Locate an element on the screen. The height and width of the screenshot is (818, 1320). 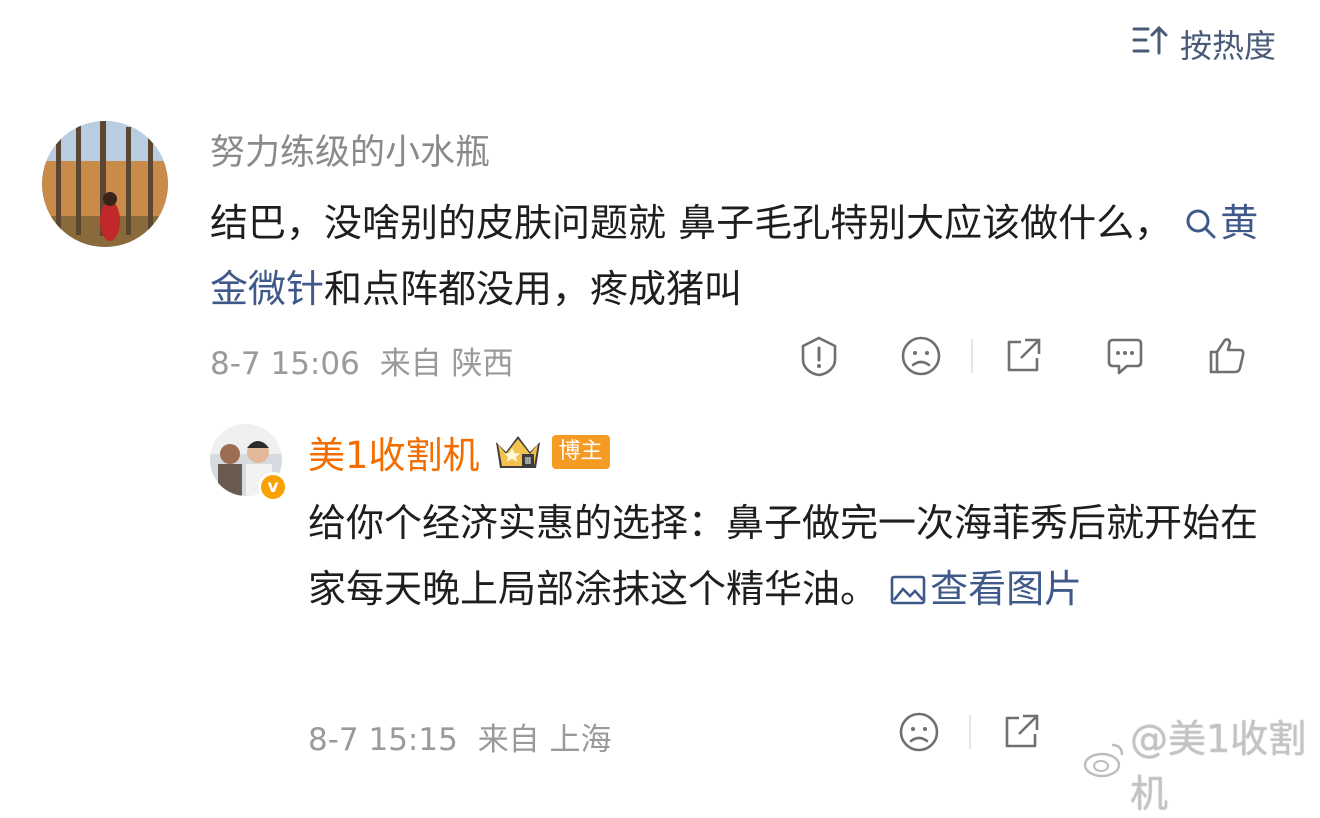
report-button is located at coordinates (819, 356).